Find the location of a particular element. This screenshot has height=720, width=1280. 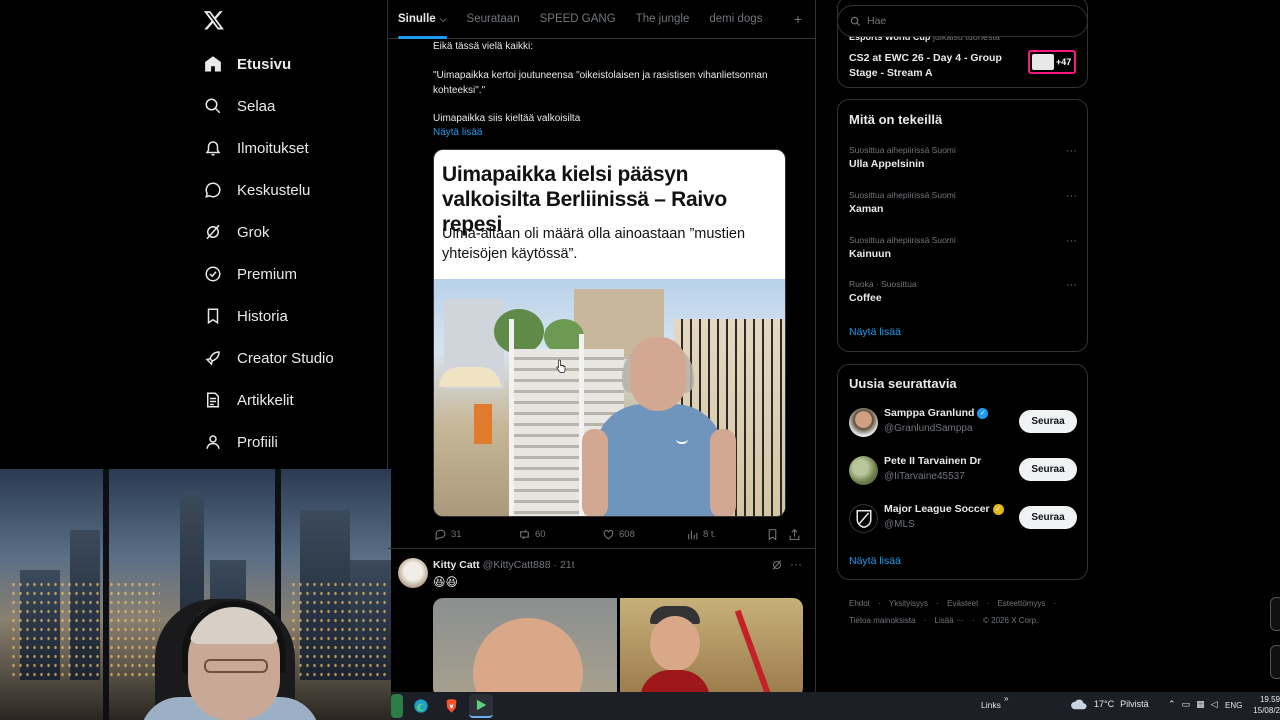

clock: 19.59 15/08/2 is located at coordinates (1264, 705).